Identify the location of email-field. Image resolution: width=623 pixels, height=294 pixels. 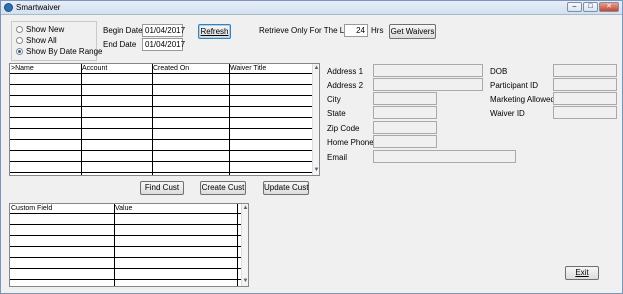
(444, 156).